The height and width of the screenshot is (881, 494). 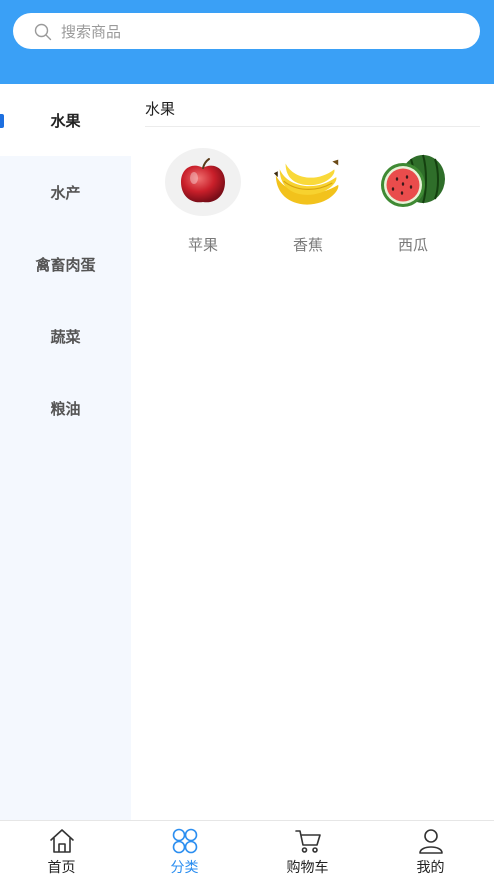 What do you see at coordinates (61, 868) in the screenshot?
I see `tab-label: 首页` at bounding box center [61, 868].